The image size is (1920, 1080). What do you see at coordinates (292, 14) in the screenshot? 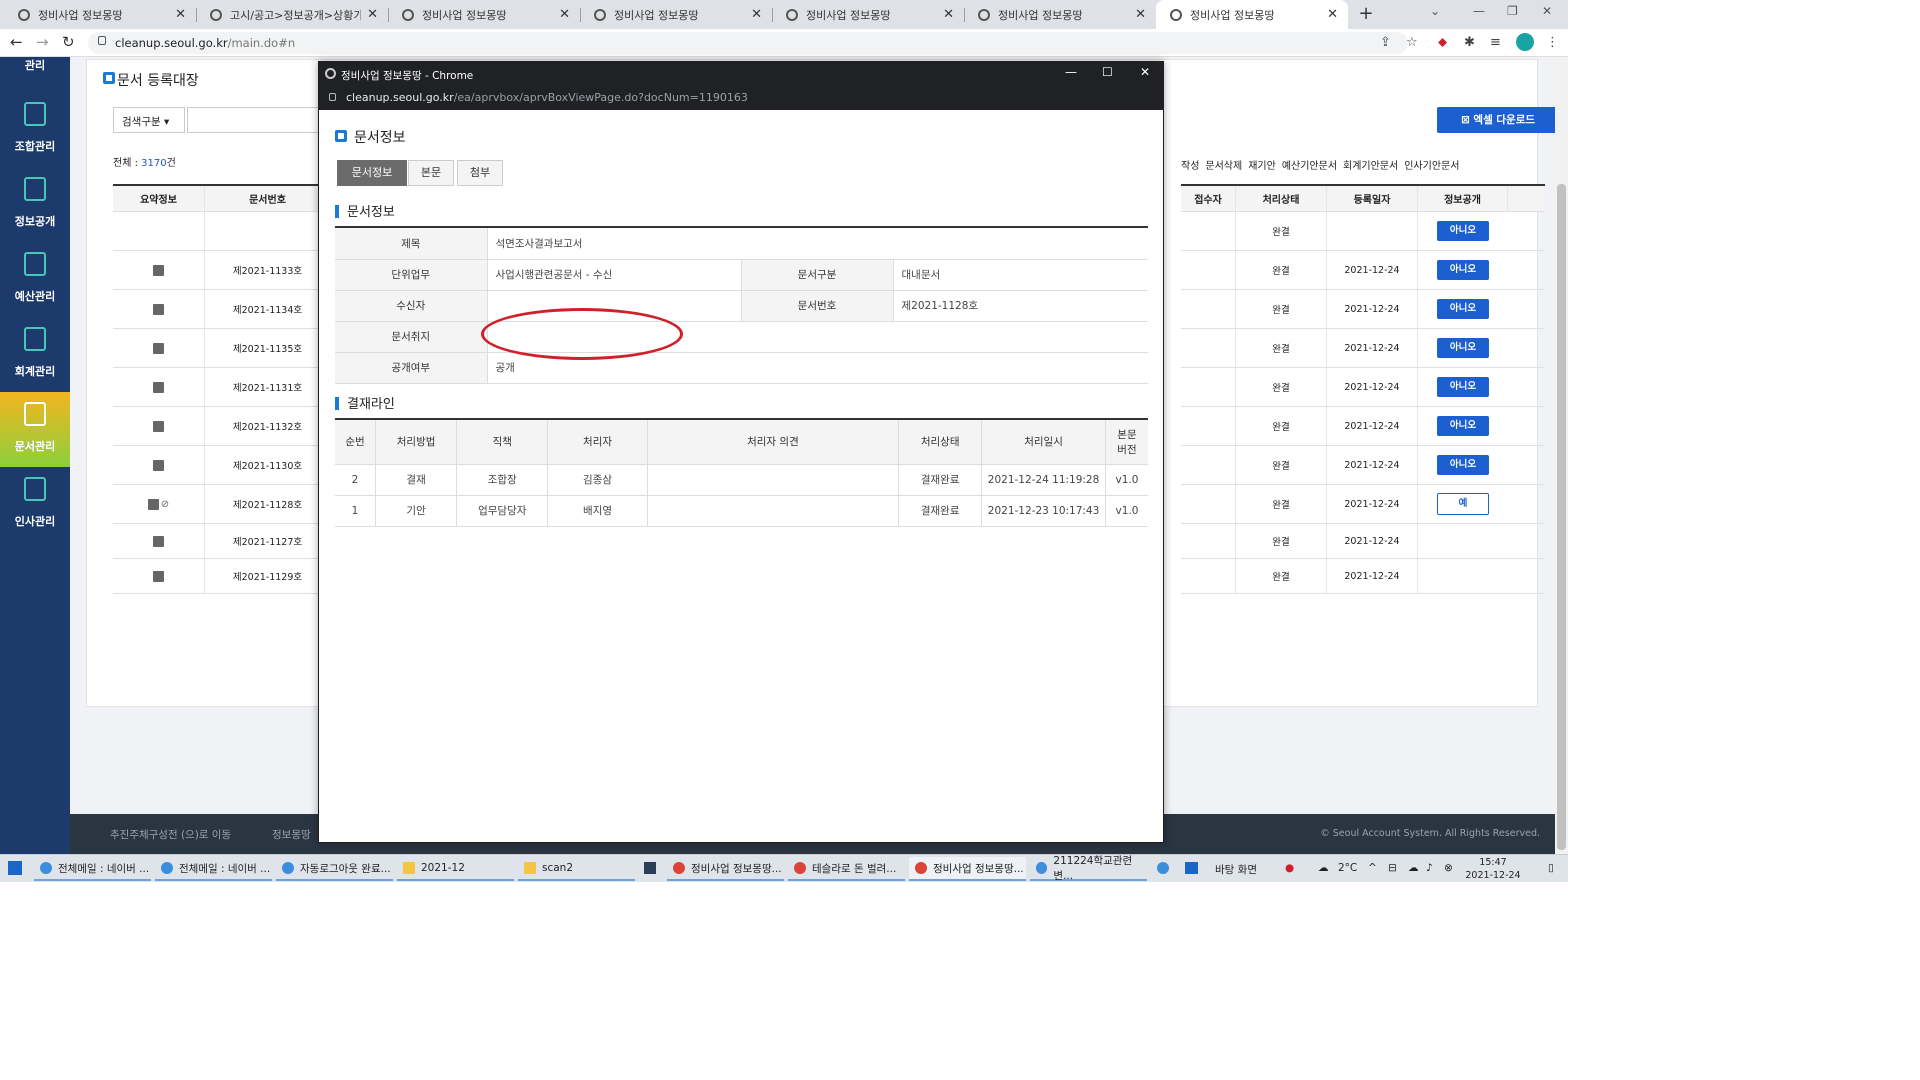
I see `browser-tab: 고시/공고>정보공개>상황가락 ✕` at bounding box center [292, 14].